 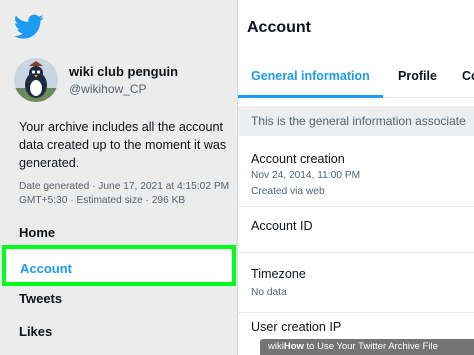 What do you see at coordinates (35, 331) in the screenshot?
I see `sidebar-item-likes: Likes` at bounding box center [35, 331].